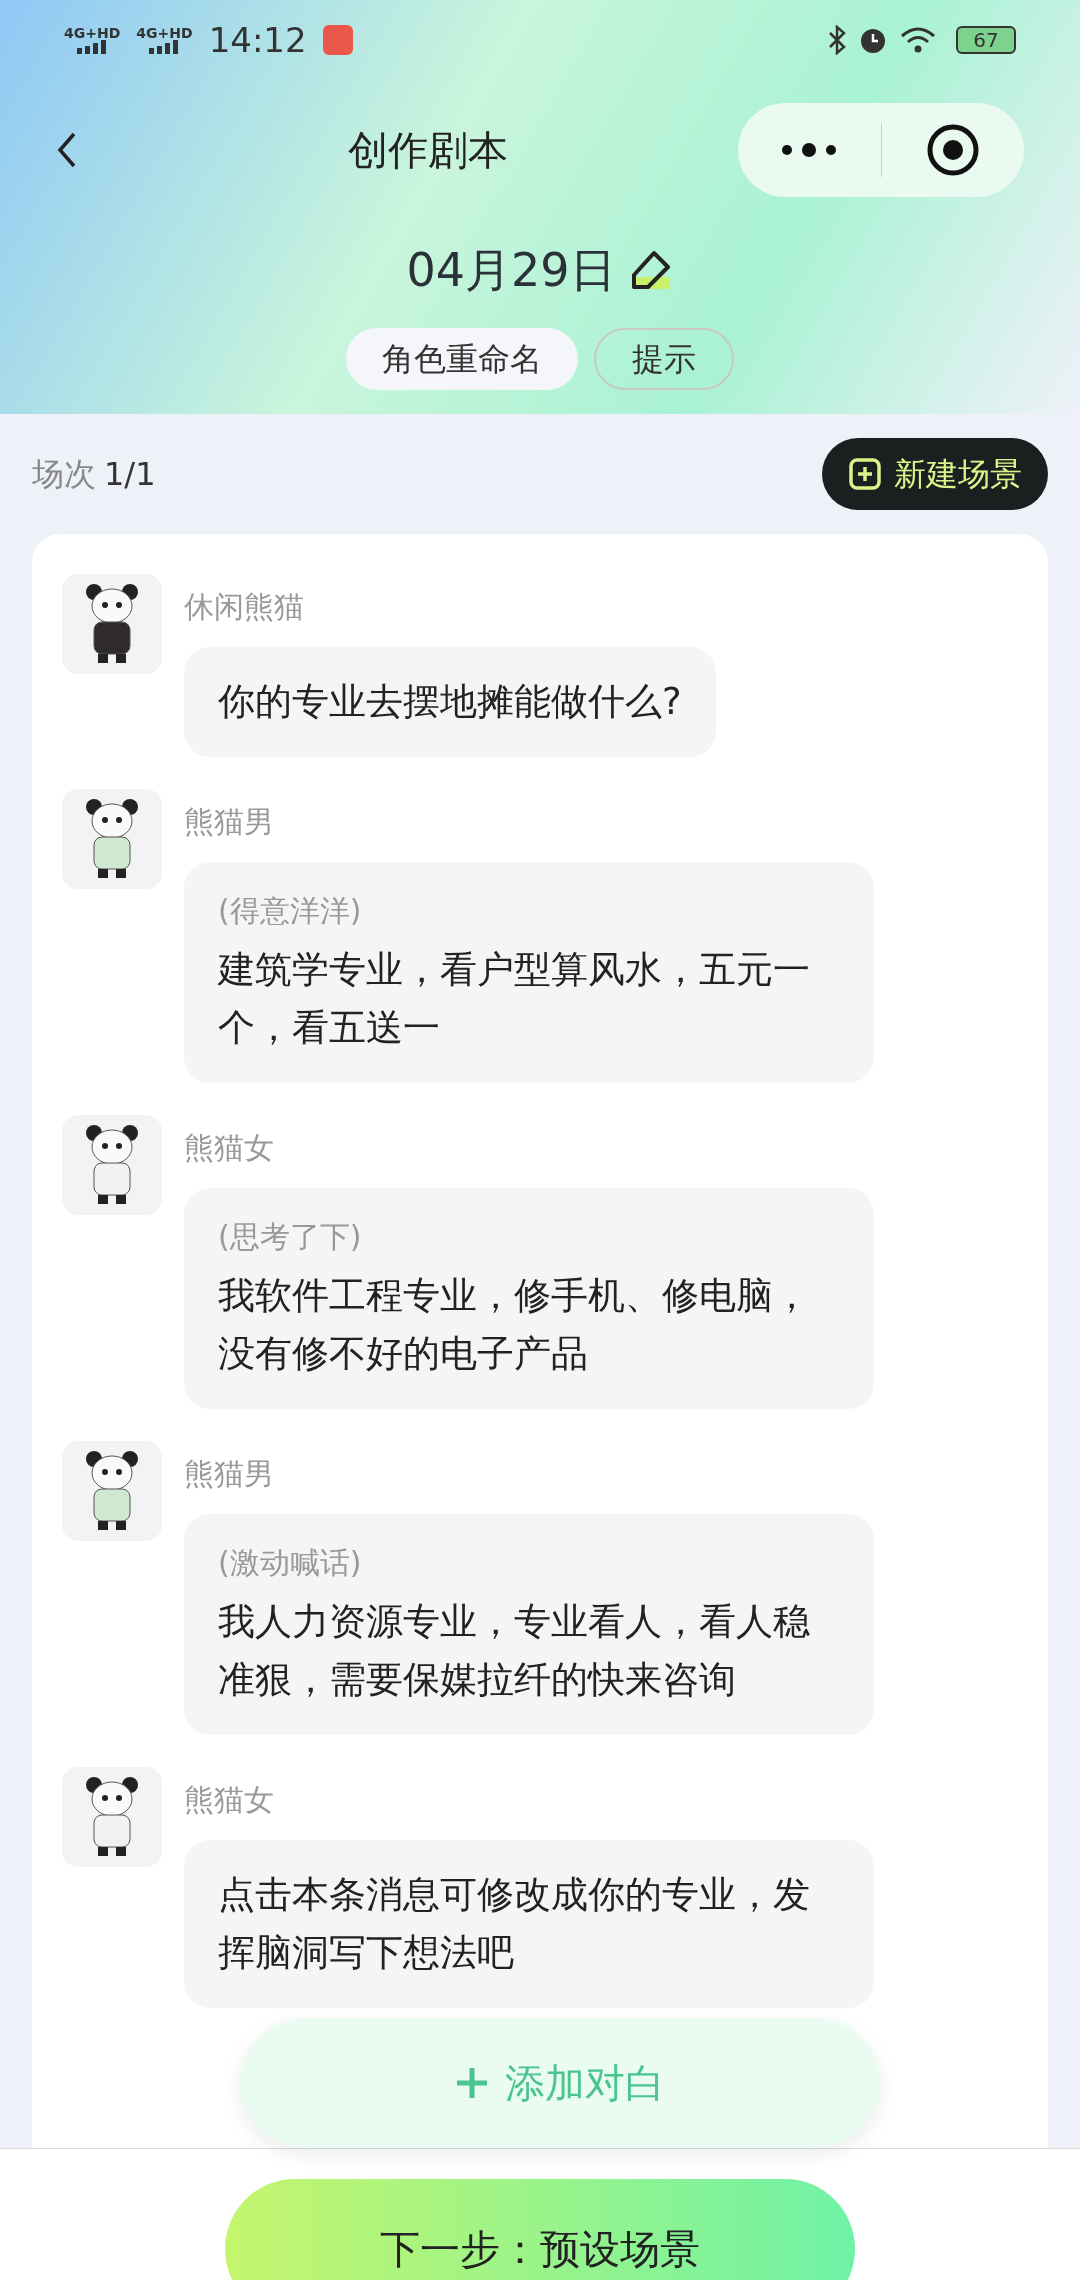 The image size is (1080, 2280). What do you see at coordinates (837, 40) in the screenshot?
I see `bluetooth-icon` at bounding box center [837, 40].